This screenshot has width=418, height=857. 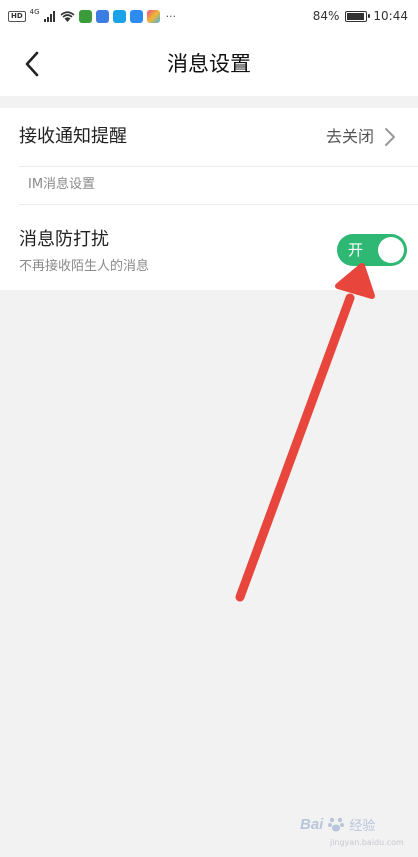 I want to click on page-title: 消息设置, so click(x=209, y=64).